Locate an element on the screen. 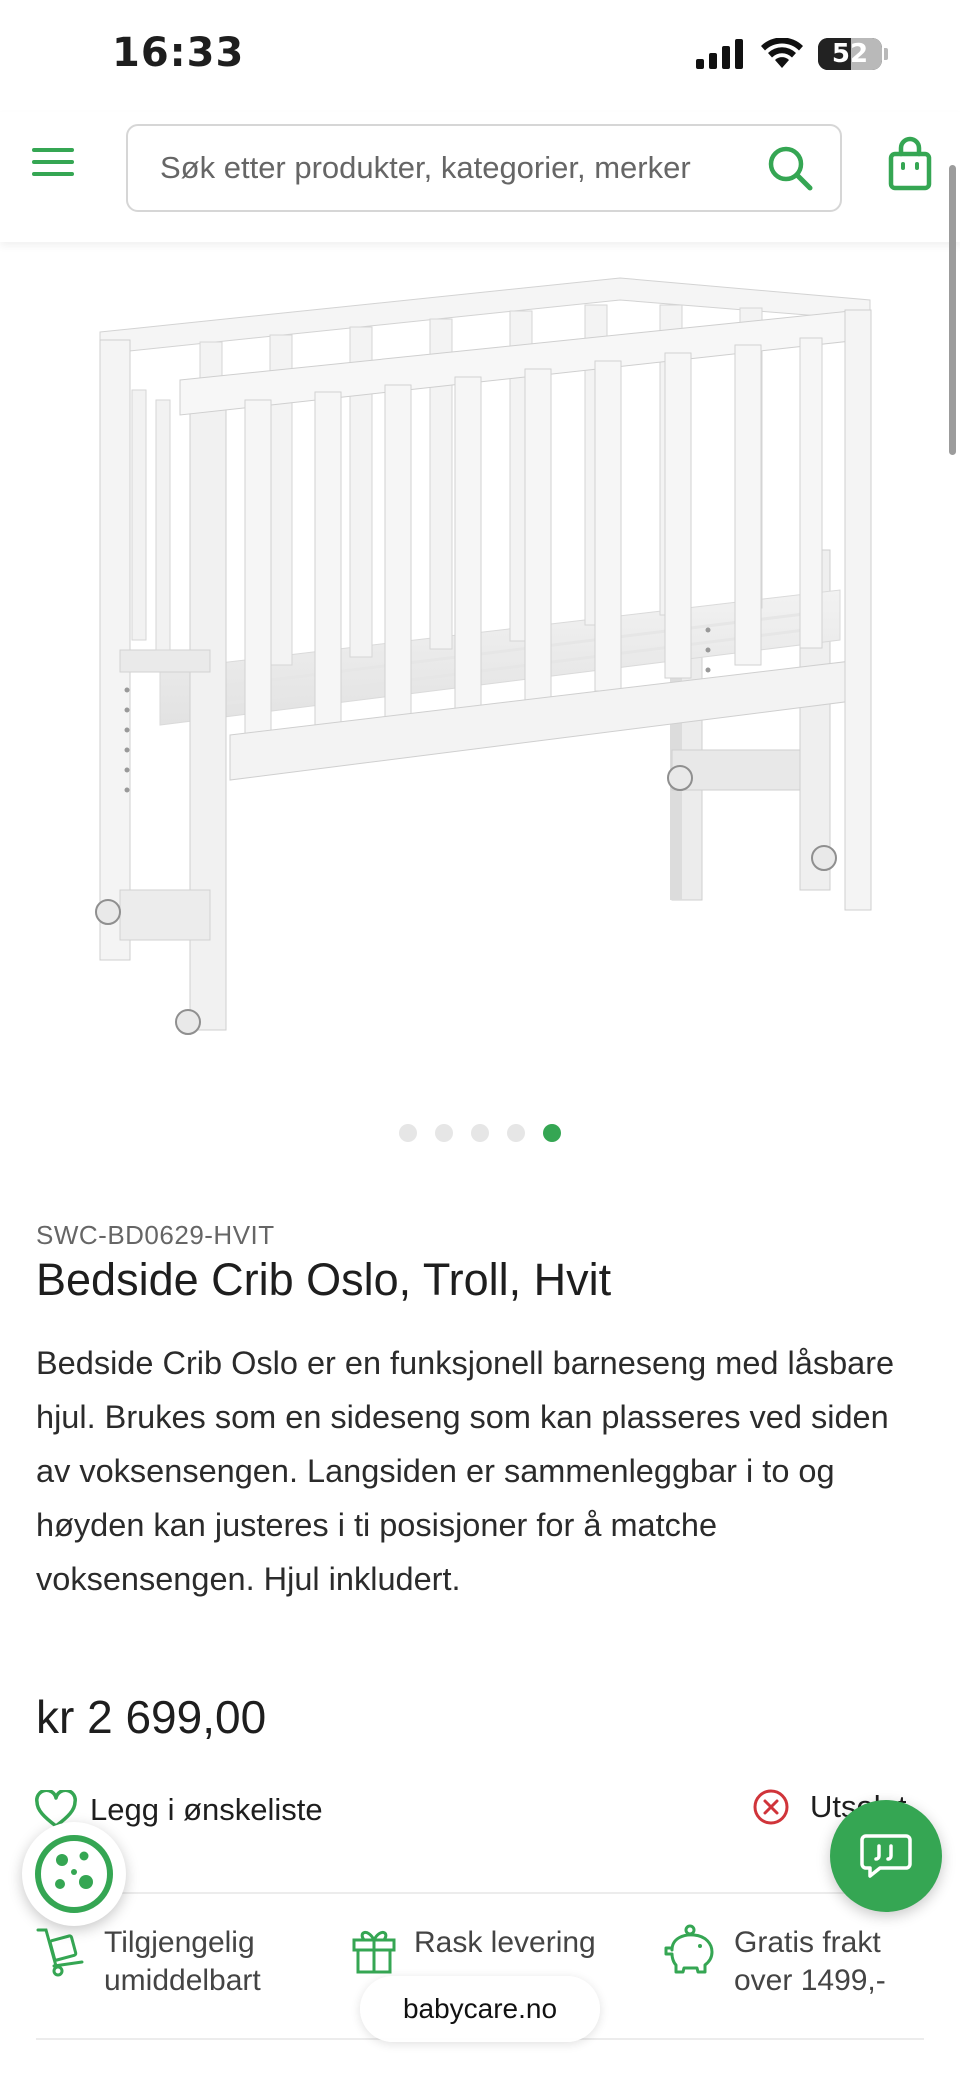 The width and height of the screenshot is (960, 2077). feature-available: Tilgjengelig umiddelbart is located at coordinates (169, 1962).